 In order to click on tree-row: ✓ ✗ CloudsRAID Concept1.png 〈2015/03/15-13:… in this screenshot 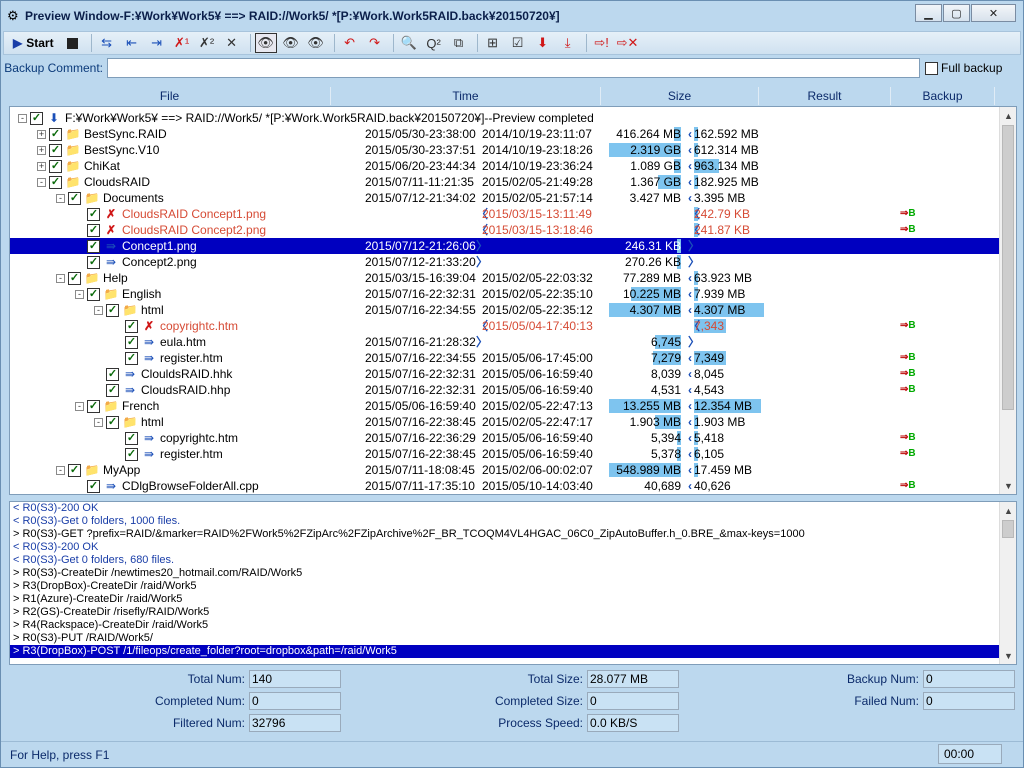, I will do `click(505, 214)`.